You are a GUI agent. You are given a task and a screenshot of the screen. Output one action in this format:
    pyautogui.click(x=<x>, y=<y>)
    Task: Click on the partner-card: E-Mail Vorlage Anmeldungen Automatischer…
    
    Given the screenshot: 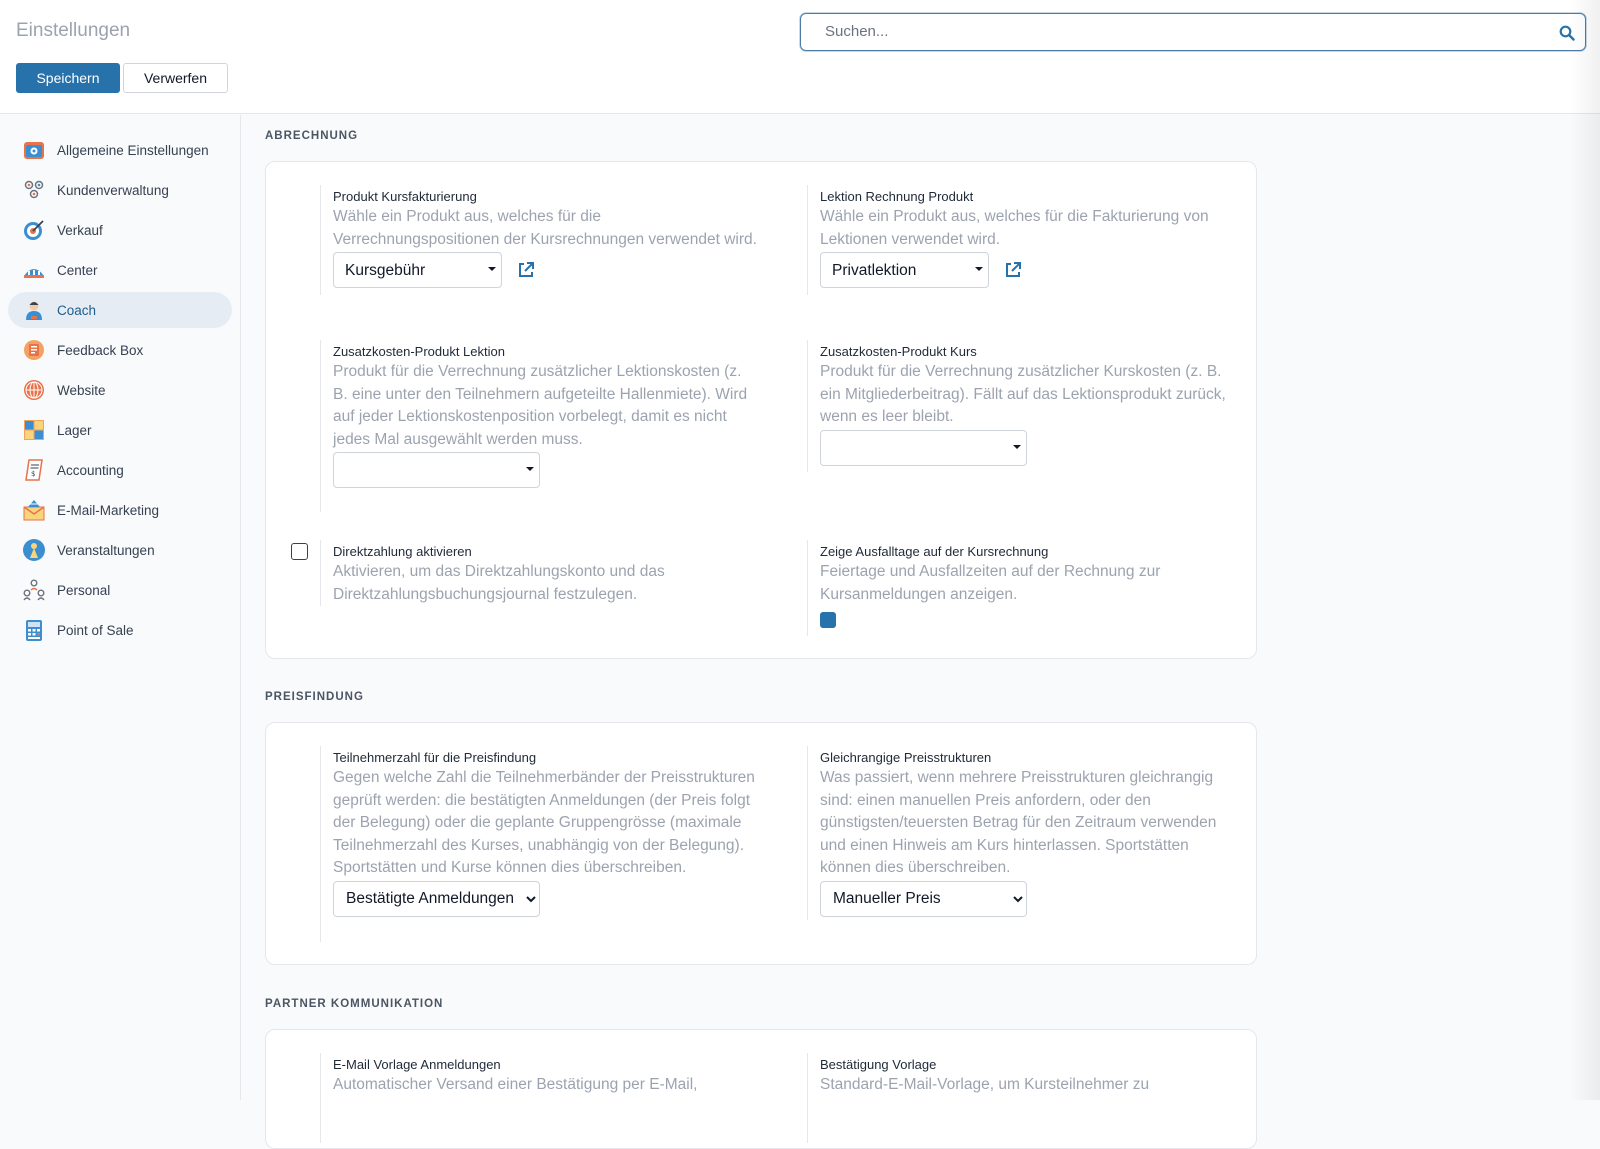 What is the action you would take?
    pyautogui.click(x=761, y=1089)
    